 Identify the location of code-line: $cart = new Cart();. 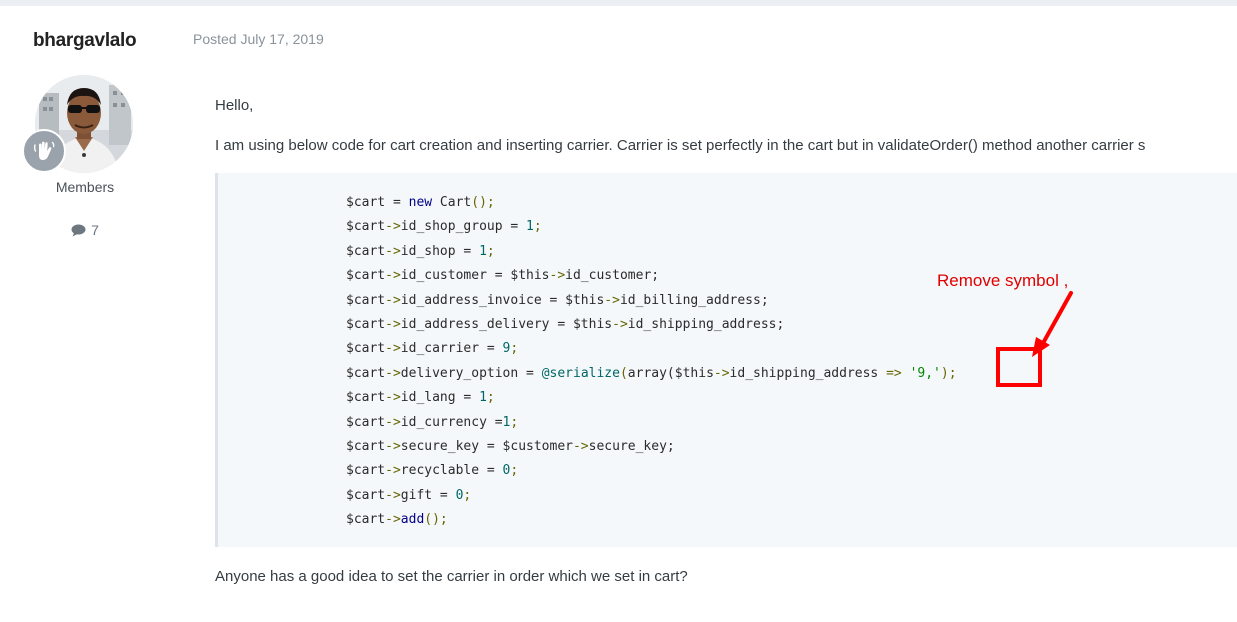
(651, 203).